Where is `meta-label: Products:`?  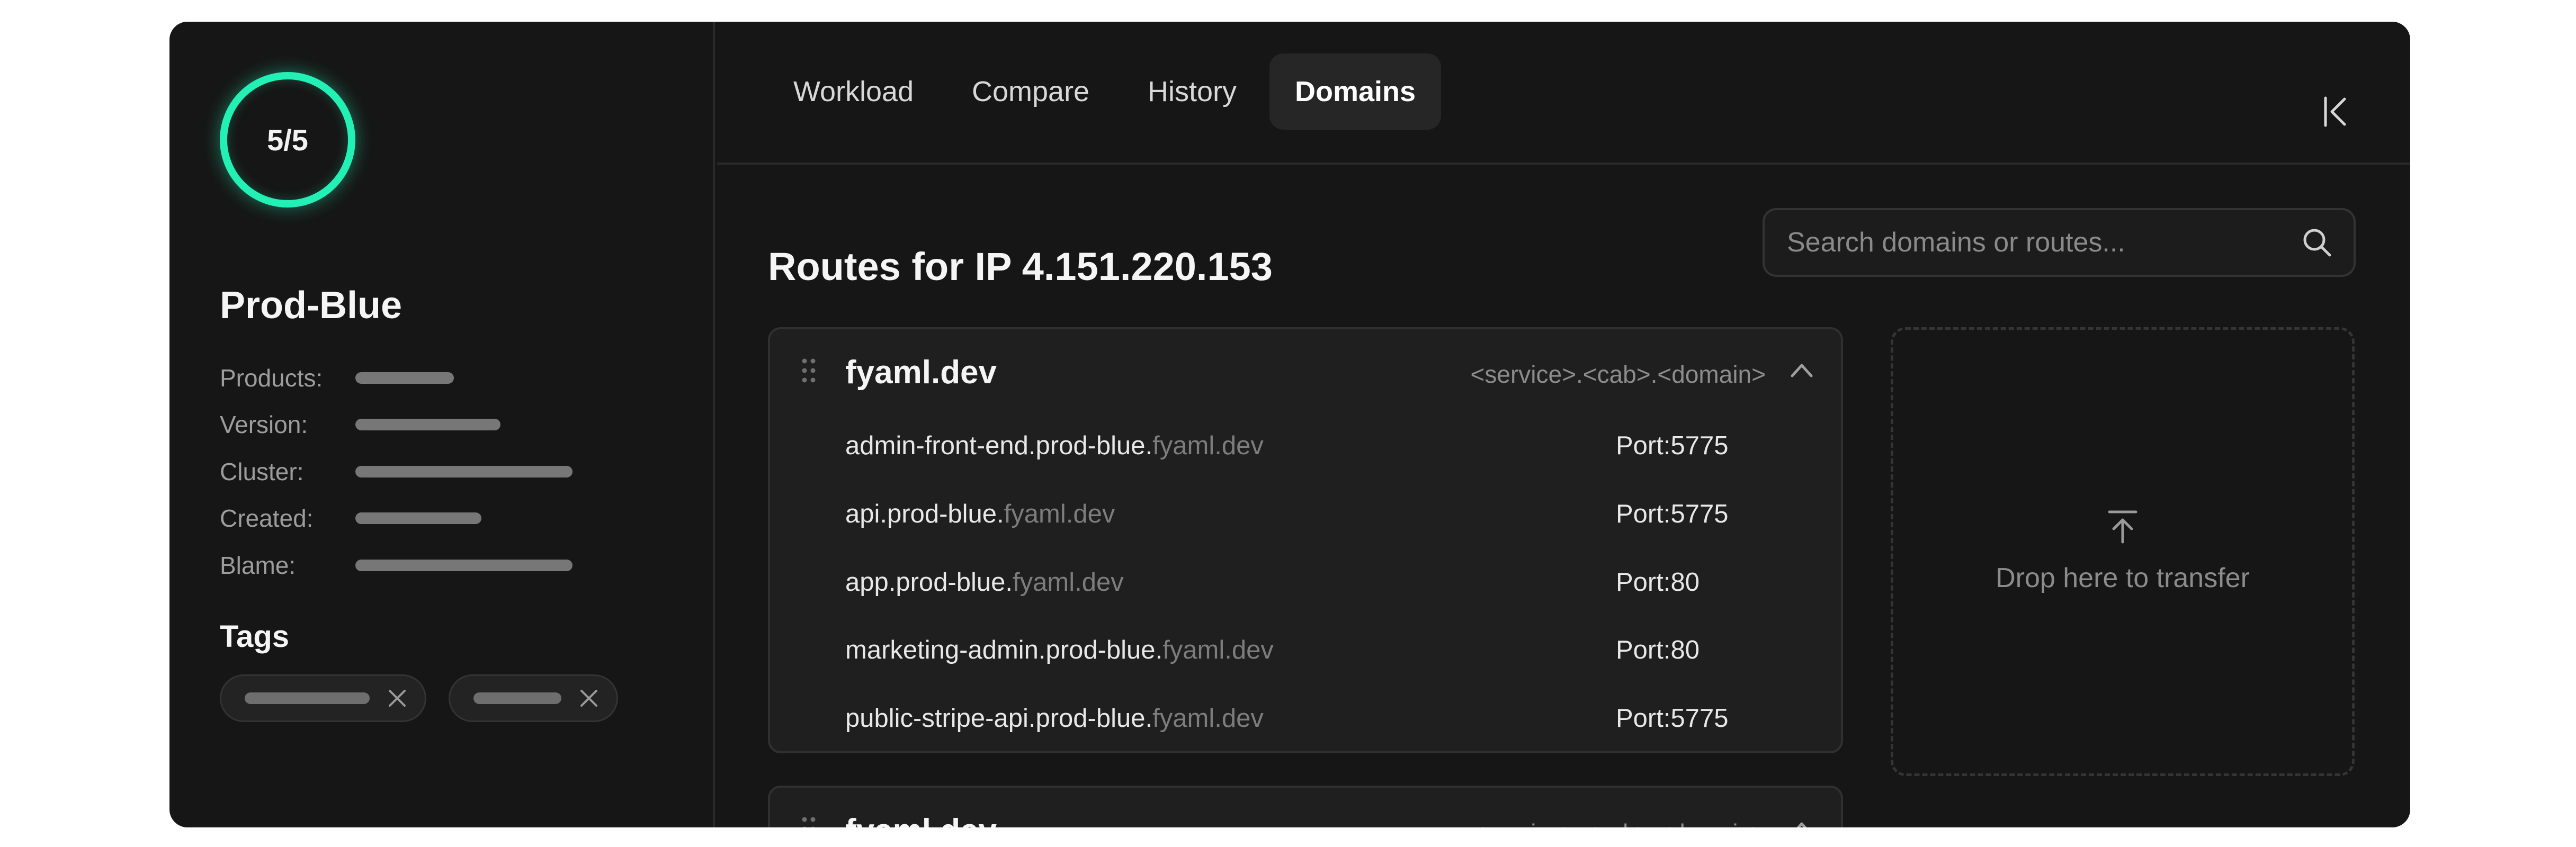
meta-label: Products: is located at coordinates (271, 378).